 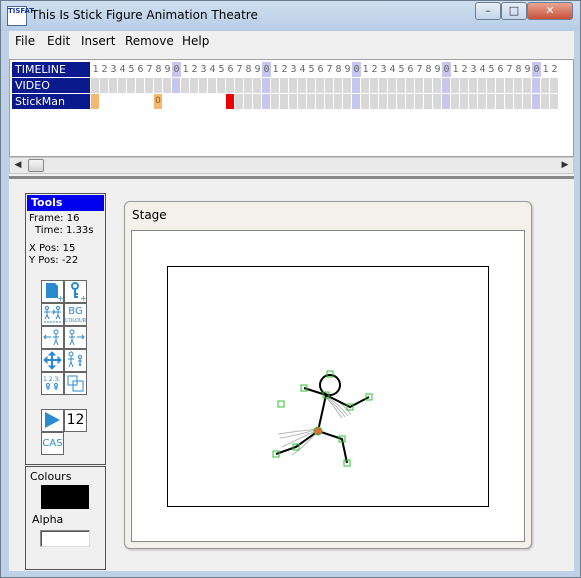 I want to click on timeline-scrollbar: ◀ ▶, so click(x=291, y=165).